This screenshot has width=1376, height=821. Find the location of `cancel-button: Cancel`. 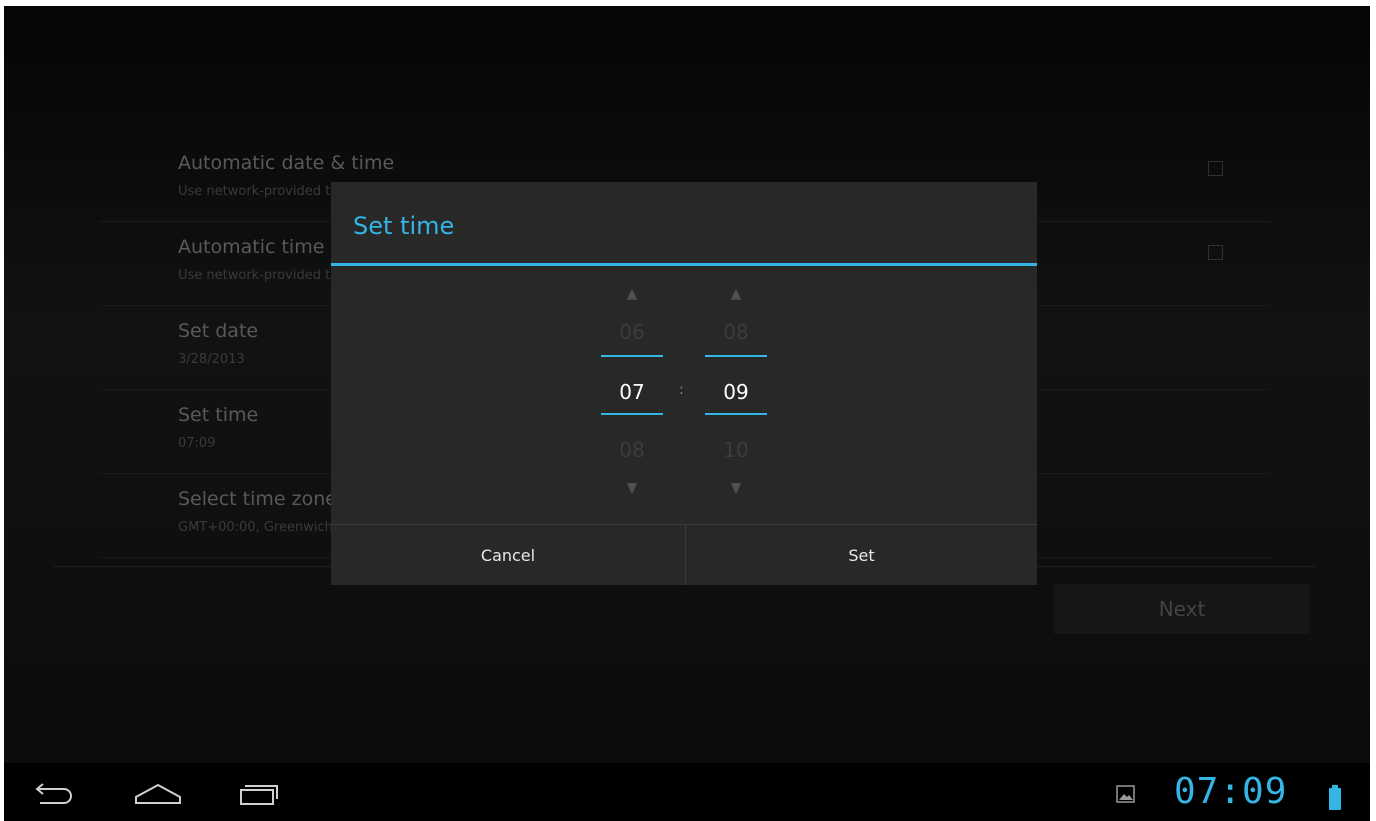

cancel-button: Cancel is located at coordinates (508, 555).